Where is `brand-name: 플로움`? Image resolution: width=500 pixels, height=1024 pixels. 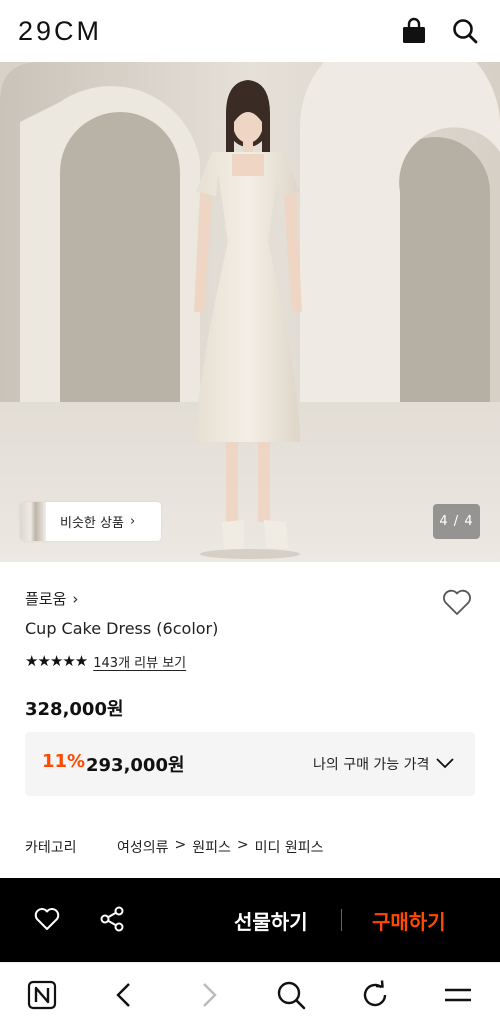 brand-name: 플로움 is located at coordinates (46, 599).